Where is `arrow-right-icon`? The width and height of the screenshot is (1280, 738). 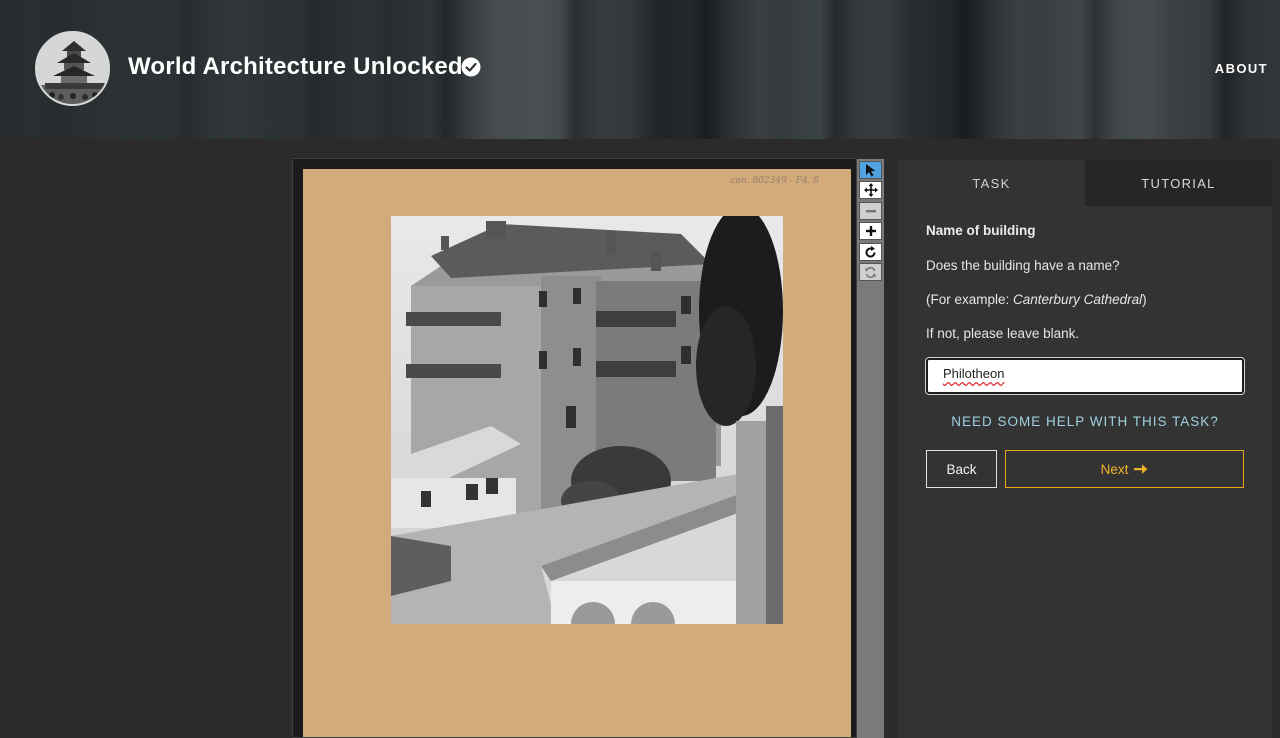
arrow-right-icon is located at coordinates (1141, 469).